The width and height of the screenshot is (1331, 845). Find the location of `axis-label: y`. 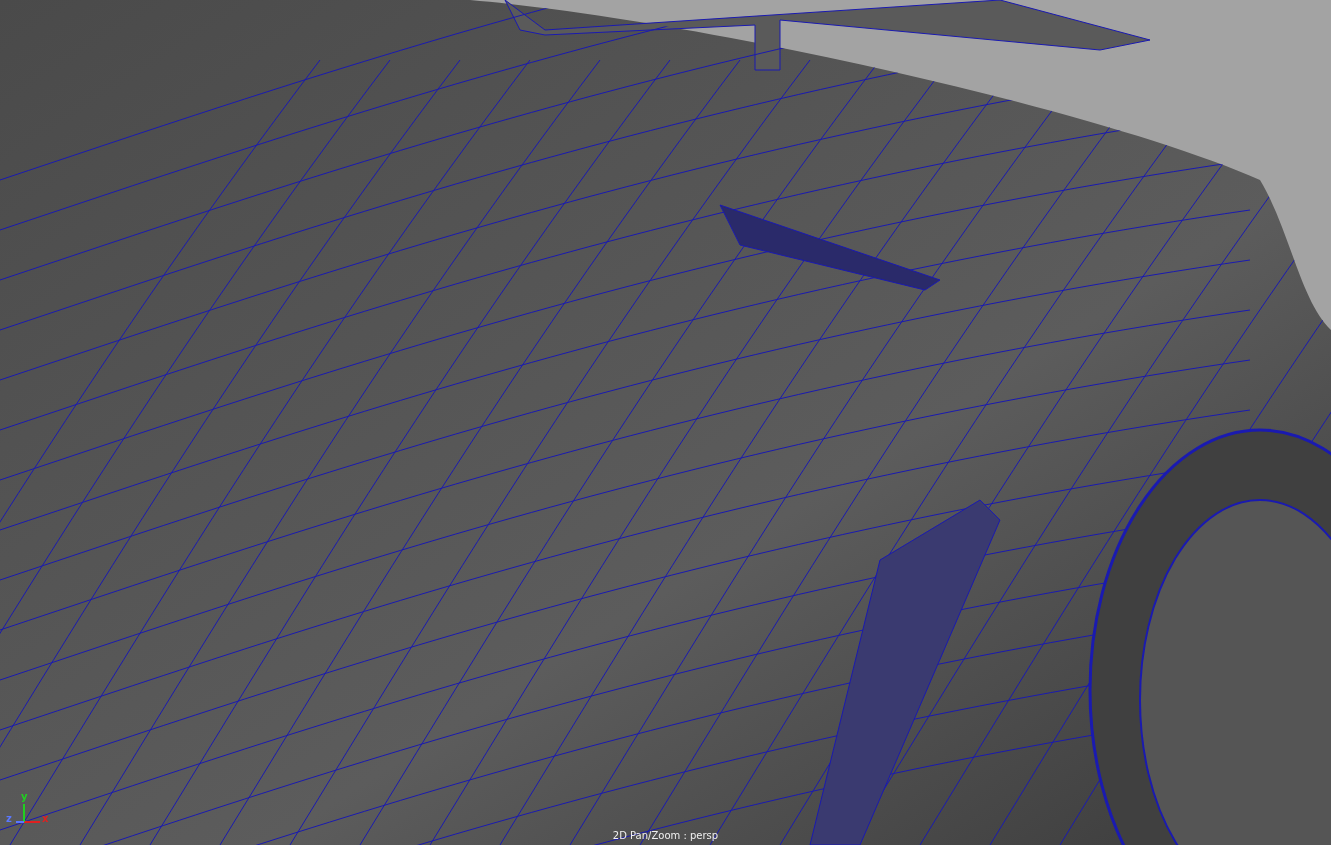

axis-label: y is located at coordinates (24, 797).